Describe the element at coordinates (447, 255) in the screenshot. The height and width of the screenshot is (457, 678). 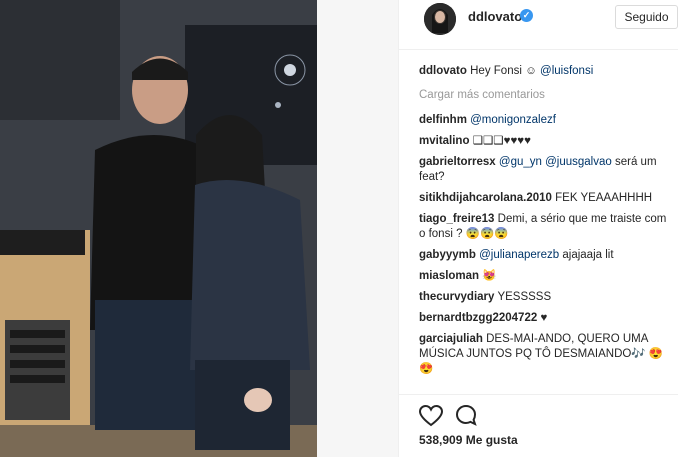
I see `comment-username: gabyyymb` at that location.